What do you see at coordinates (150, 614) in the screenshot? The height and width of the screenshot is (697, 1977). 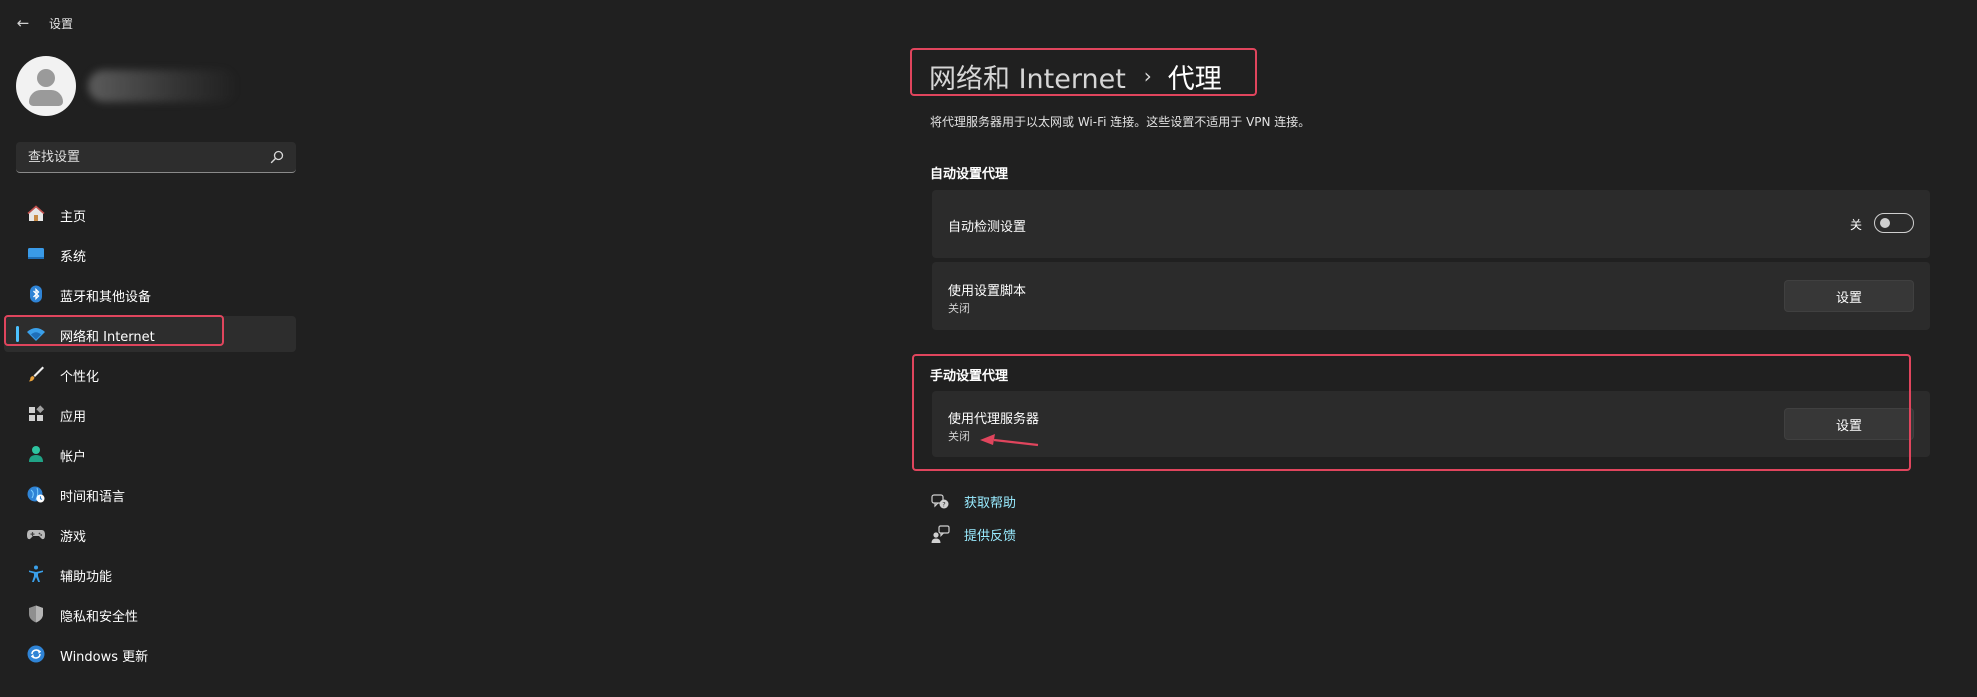 I see `sidebar-item-privacy: 隐私和安全性` at bounding box center [150, 614].